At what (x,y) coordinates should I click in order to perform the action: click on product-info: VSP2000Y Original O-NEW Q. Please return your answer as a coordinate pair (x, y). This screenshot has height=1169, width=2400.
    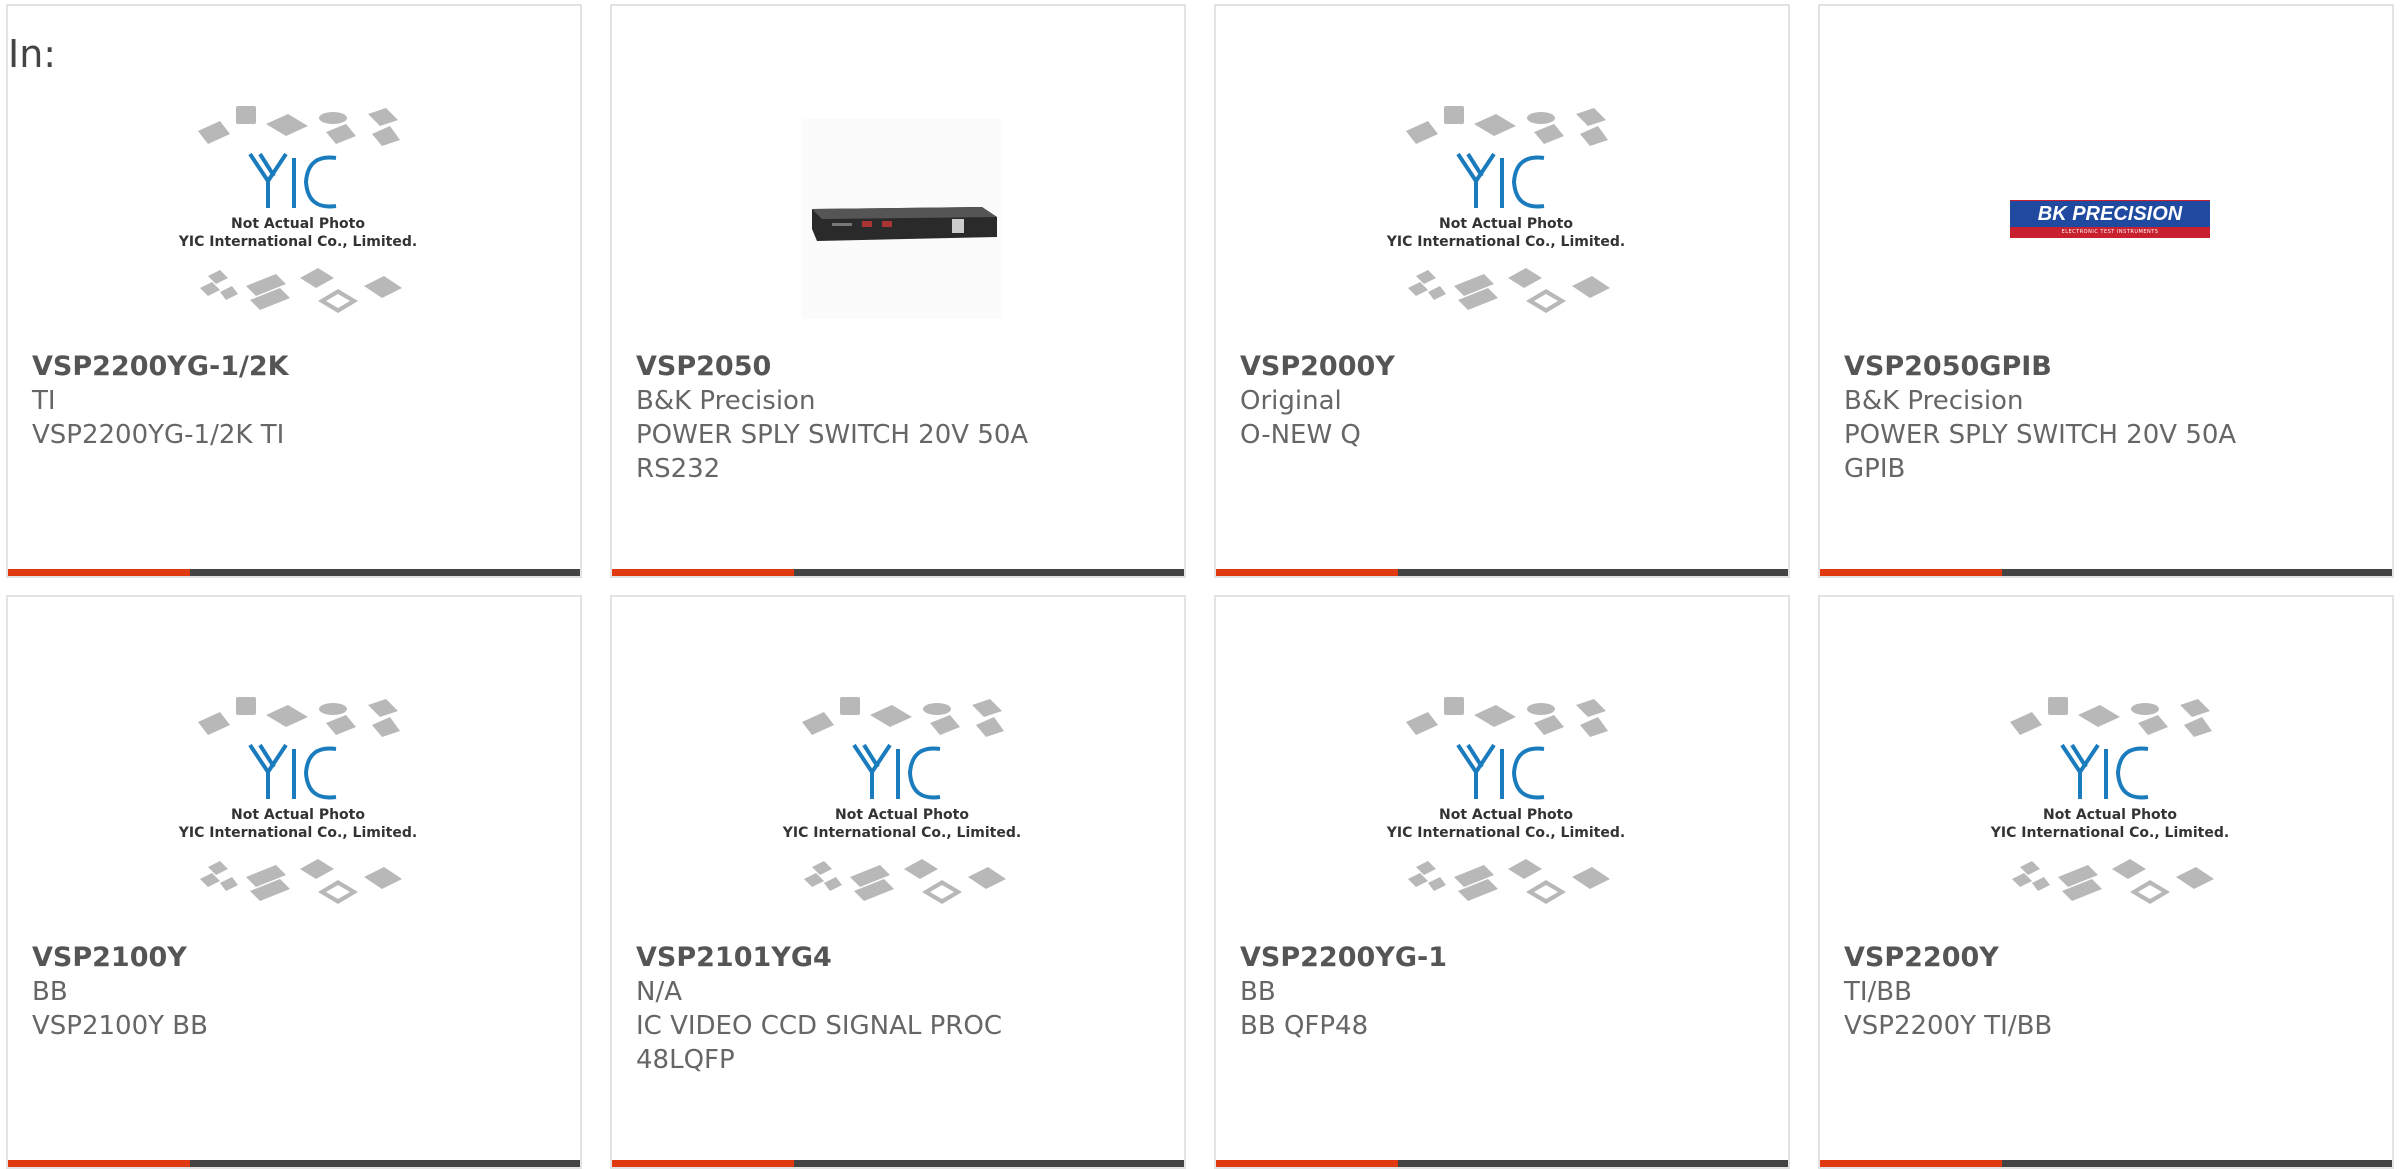
    Looking at the image, I should click on (1502, 401).